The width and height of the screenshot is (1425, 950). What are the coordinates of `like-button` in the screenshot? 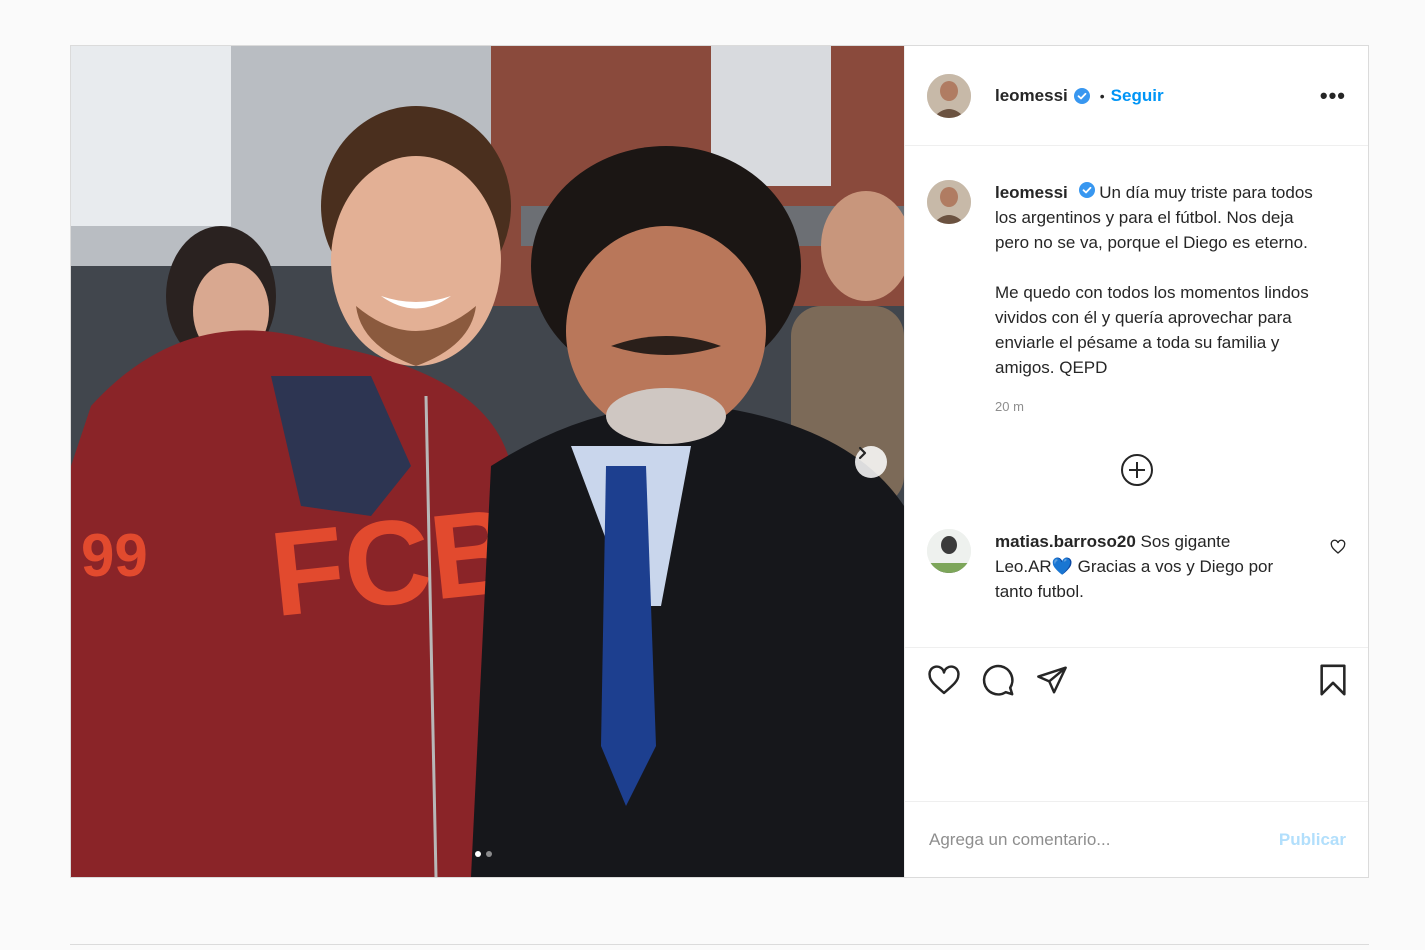 It's located at (944, 679).